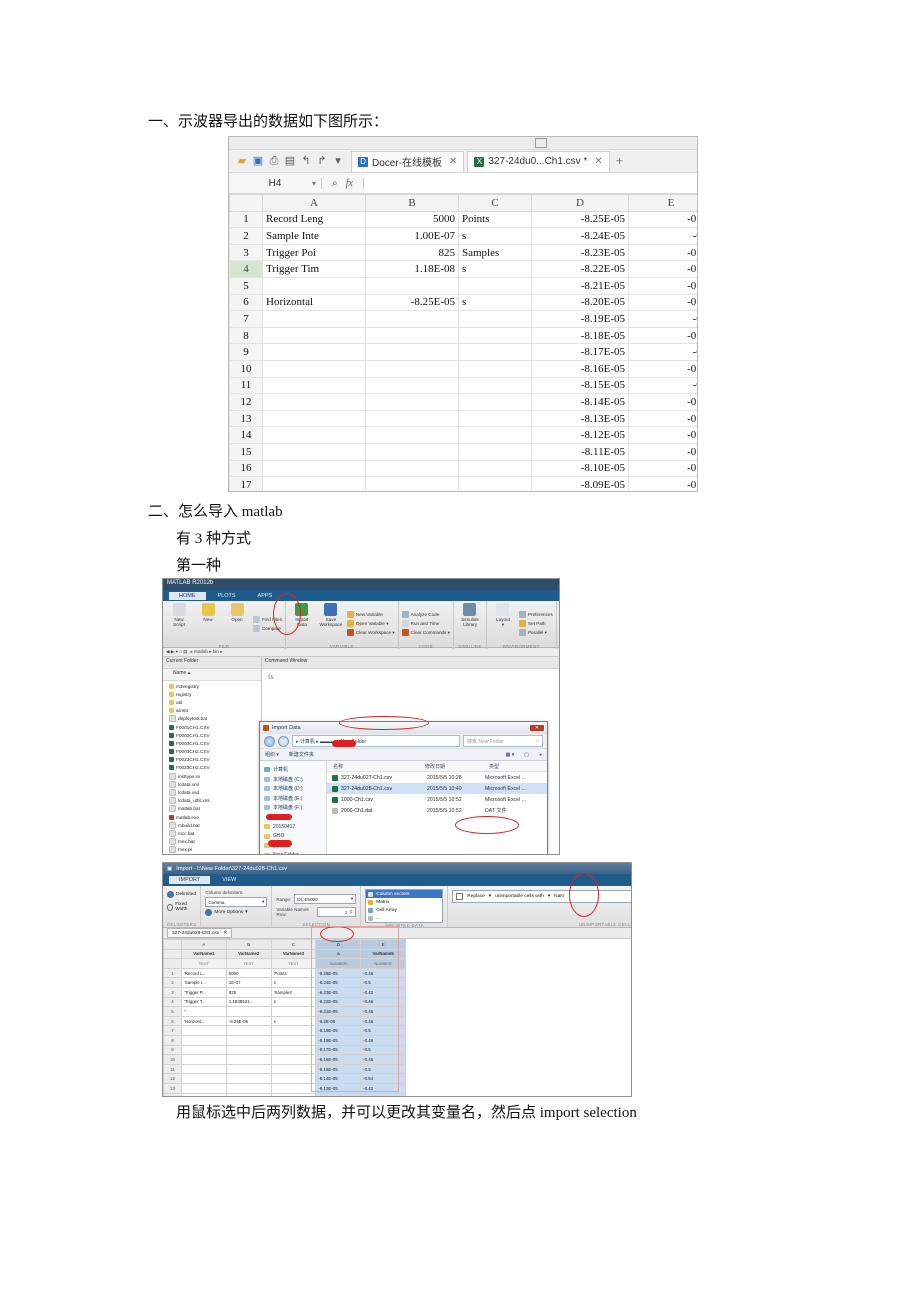 The height and width of the screenshot is (1302, 920). What do you see at coordinates (580, 483) in the screenshot?
I see `cell-d: -8.09E-05` at bounding box center [580, 483].